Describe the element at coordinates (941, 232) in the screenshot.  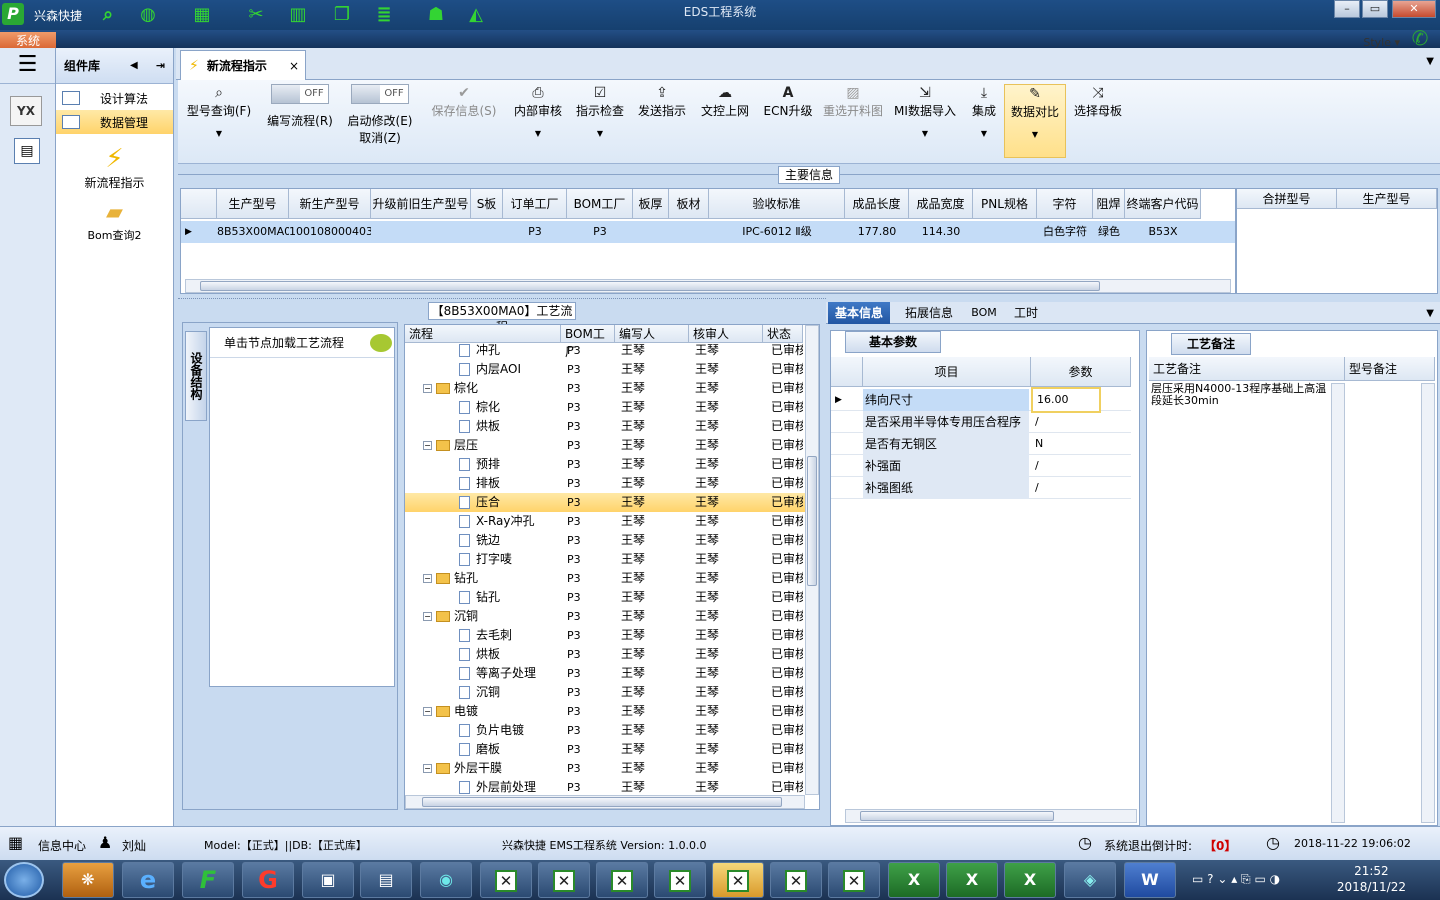
I see `table-cell: 114.30` at that location.